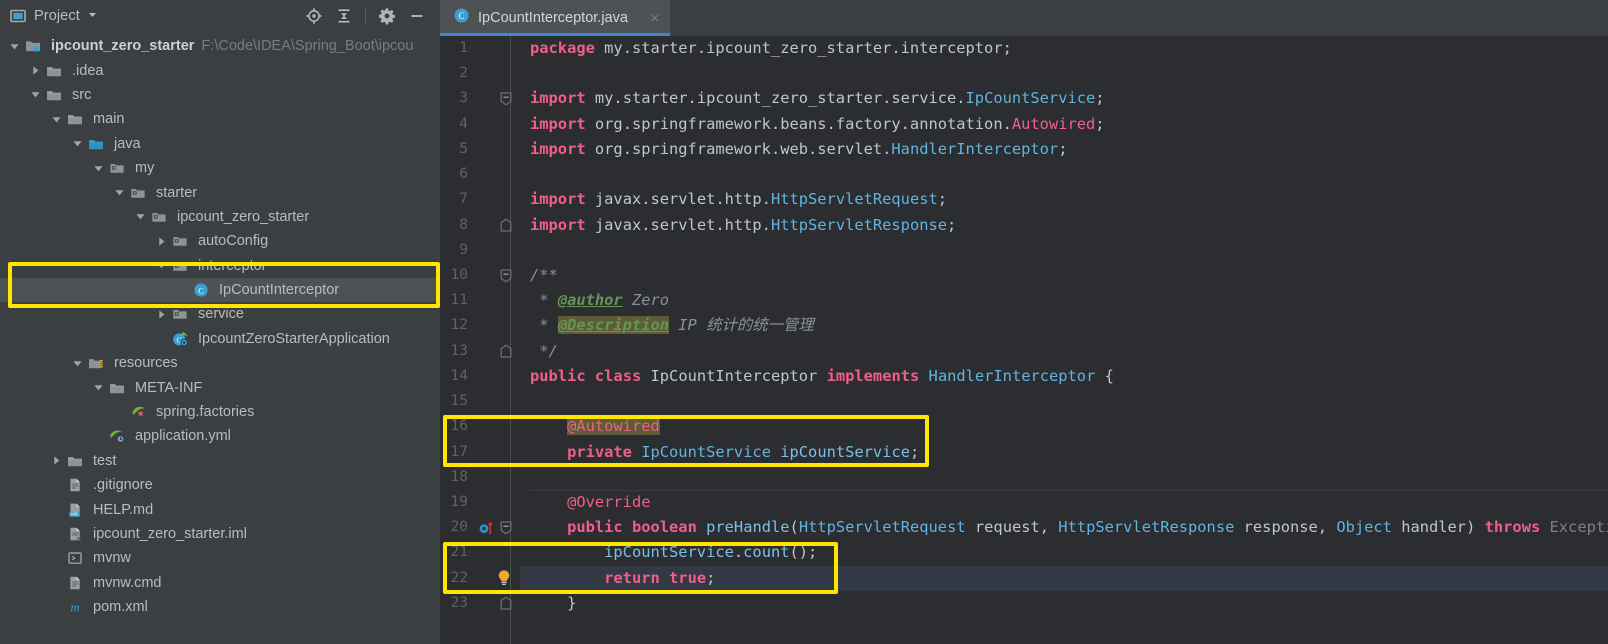 The height and width of the screenshot is (644, 1608). What do you see at coordinates (18, 16) in the screenshot?
I see `project-window-icon` at bounding box center [18, 16].